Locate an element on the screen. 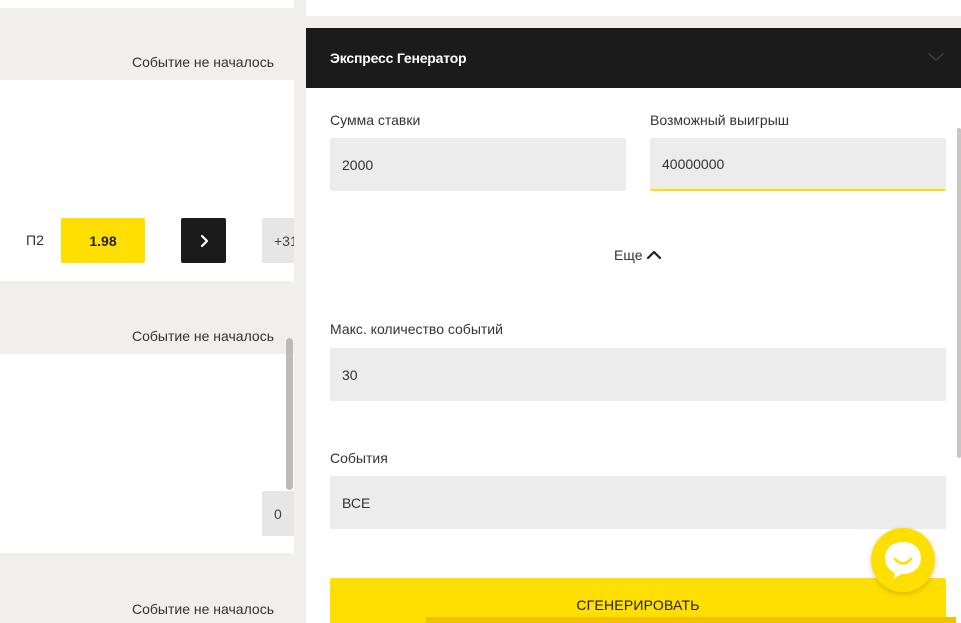 This screenshot has height=623, width=961. panel-scrollbar is located at coordinates (959, 293).